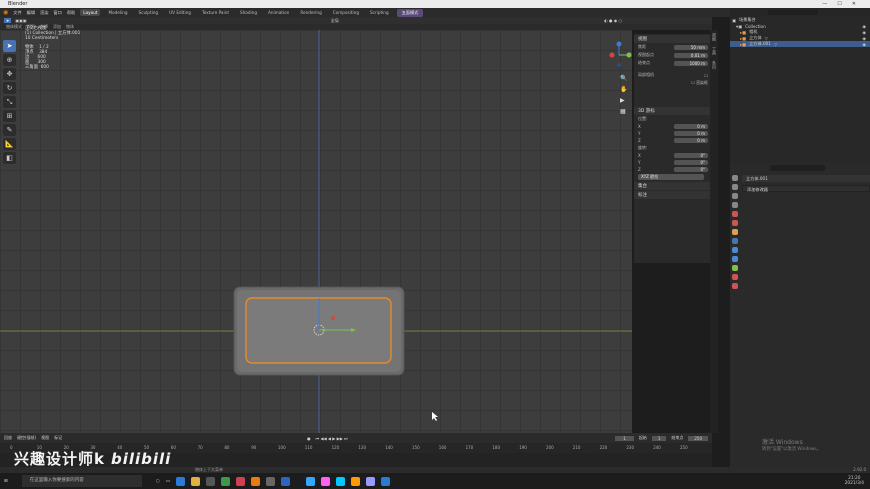 This screenshot has width=870, height=489. Describe the element at coordinates (699, 83) in the screenshot. I see `render-region-checkbox: ☐ 渲染框` at that location.